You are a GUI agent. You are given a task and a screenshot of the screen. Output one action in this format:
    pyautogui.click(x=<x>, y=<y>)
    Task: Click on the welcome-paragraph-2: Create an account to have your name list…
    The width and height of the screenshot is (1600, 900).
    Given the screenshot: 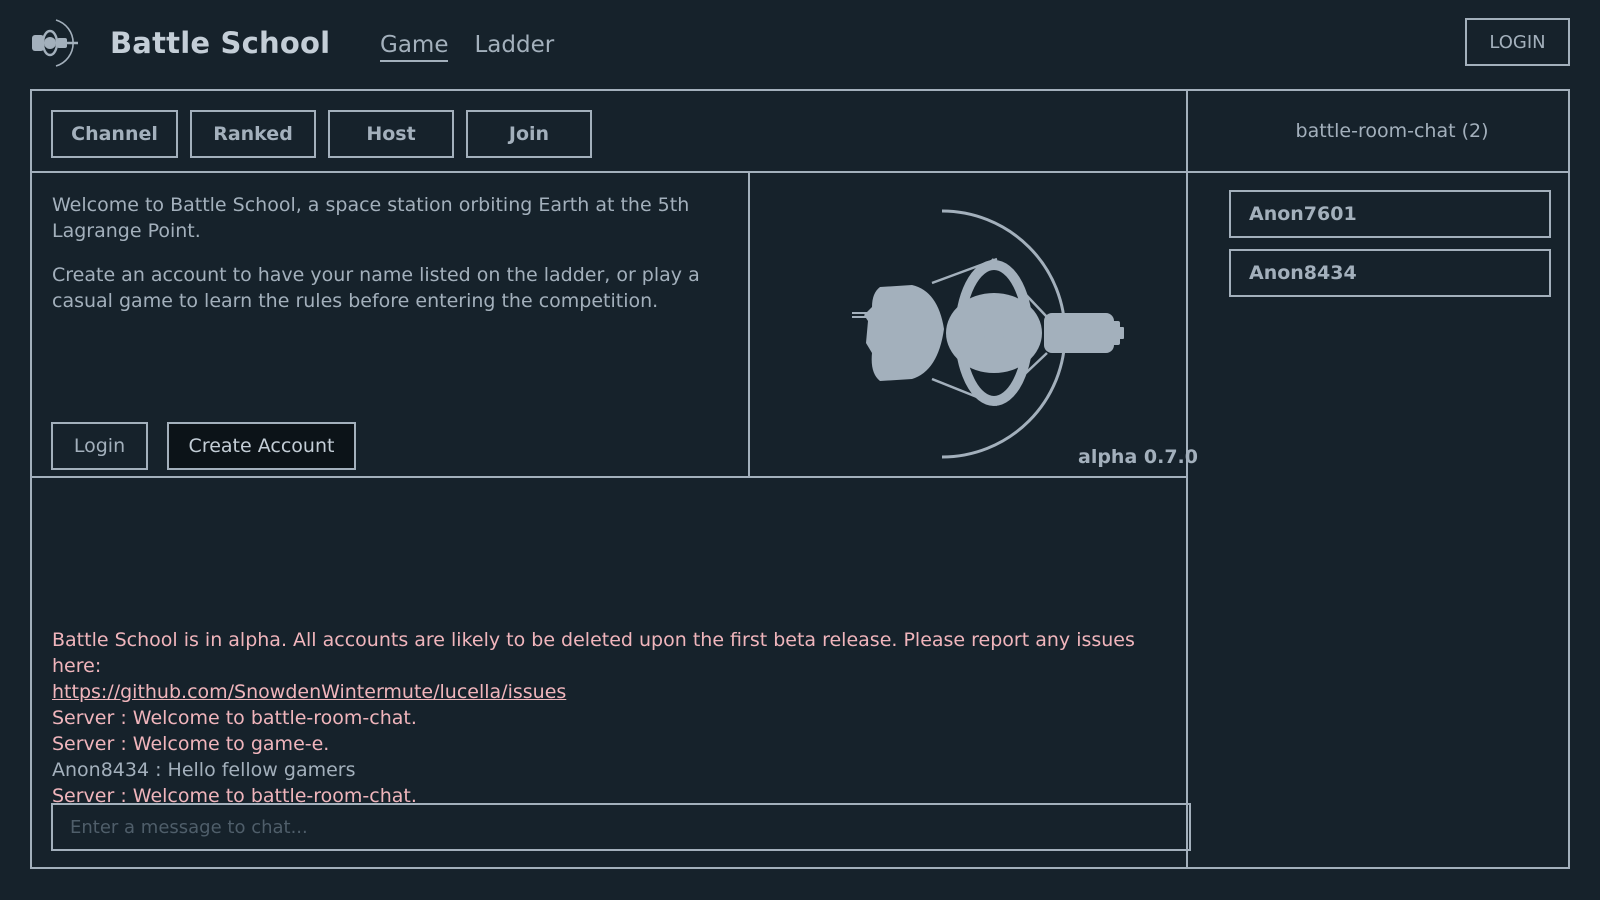 What is the action you would take?
    pyautogui.click(x=376, y=288)
    